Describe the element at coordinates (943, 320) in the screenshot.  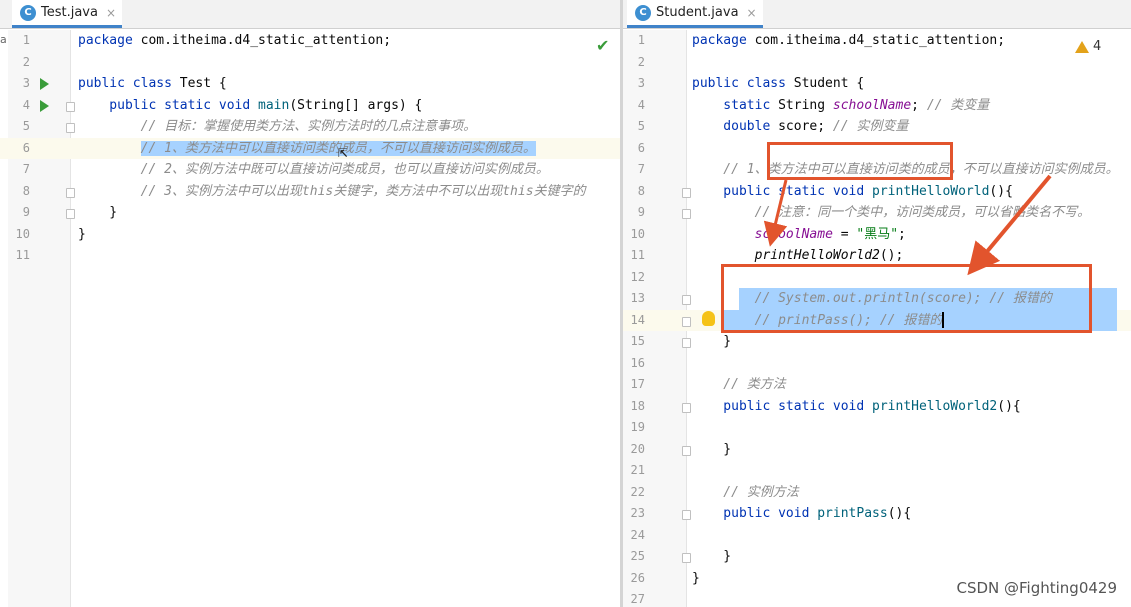
I see `text-caret` at that location.